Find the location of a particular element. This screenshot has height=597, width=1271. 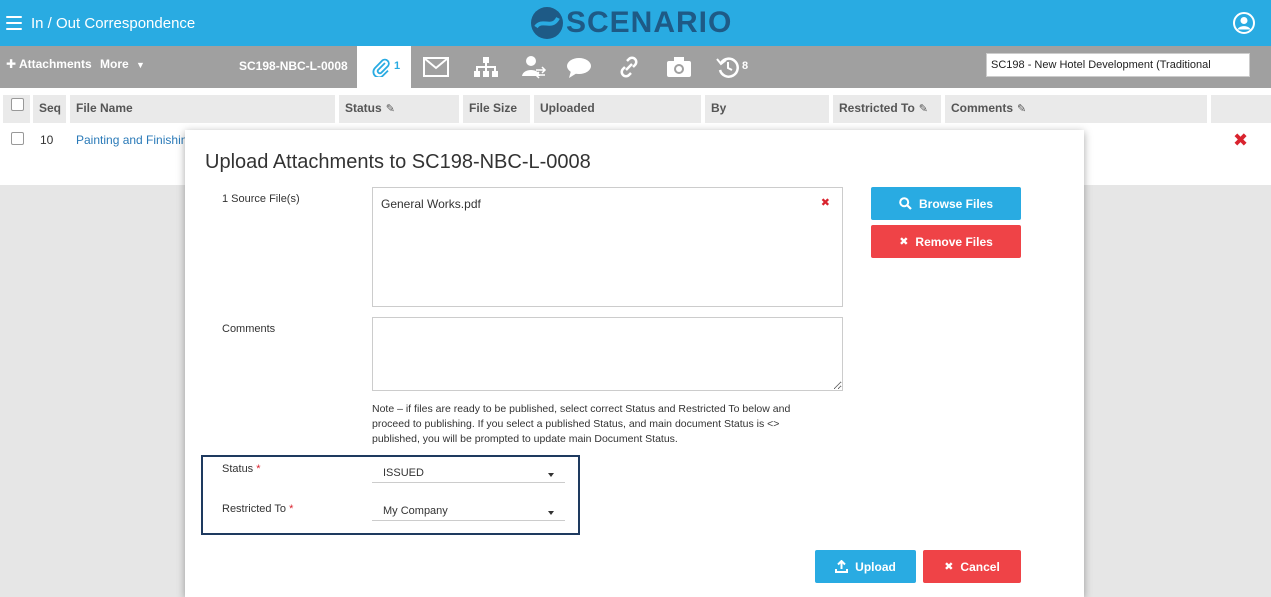

source-files-list: General Works.pdf ✖ is located at coordinates (607, 247).